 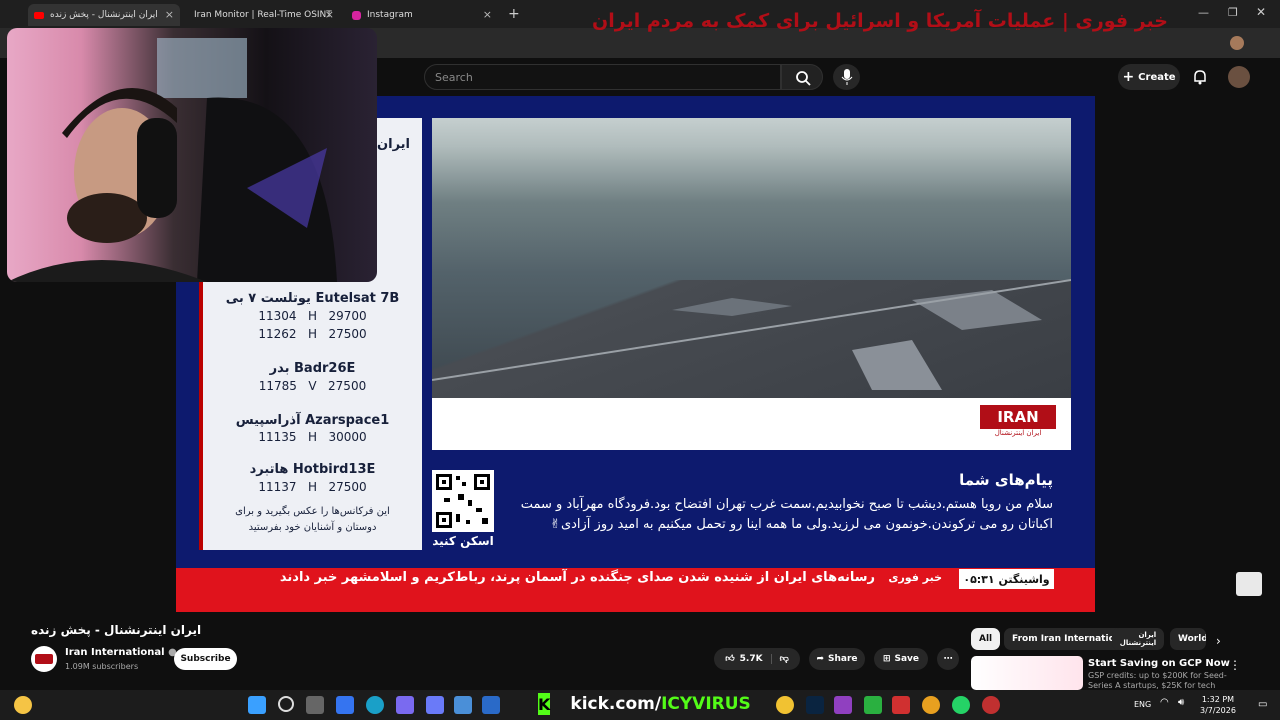 What do you see at coordinates (1018, 417) in the screenshot?
I see `logo-text: IRAN` at bounding box center [1018, 417].